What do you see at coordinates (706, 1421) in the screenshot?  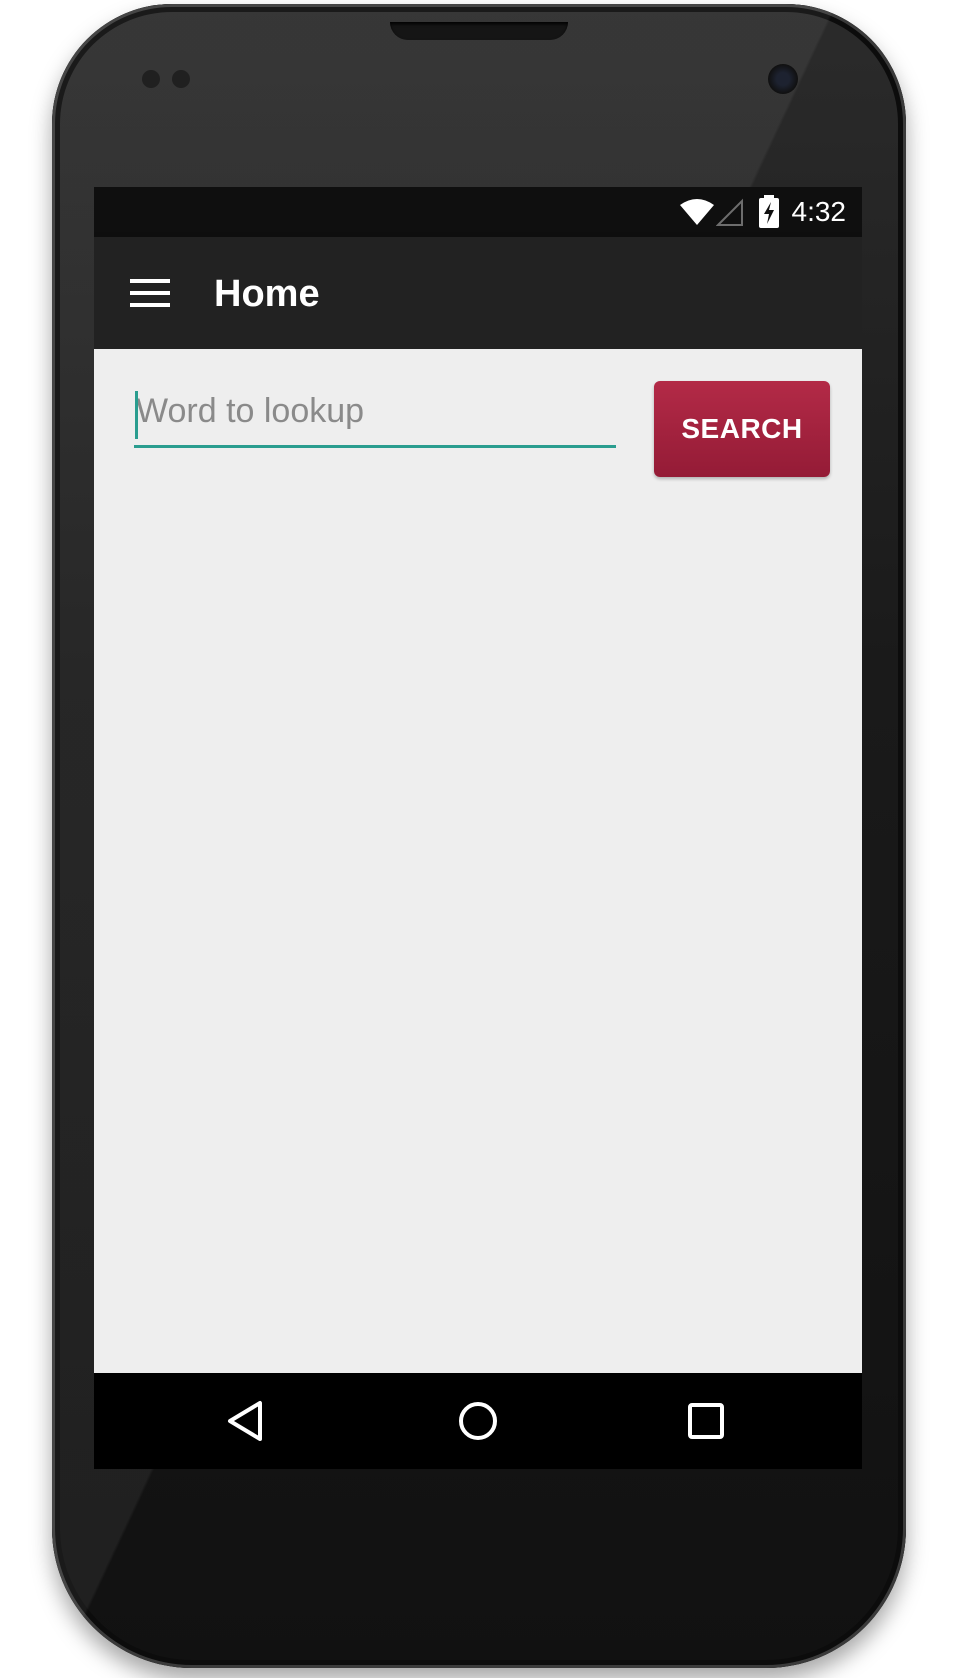 I see `recents-icon` at bounding box center [706, 1421].